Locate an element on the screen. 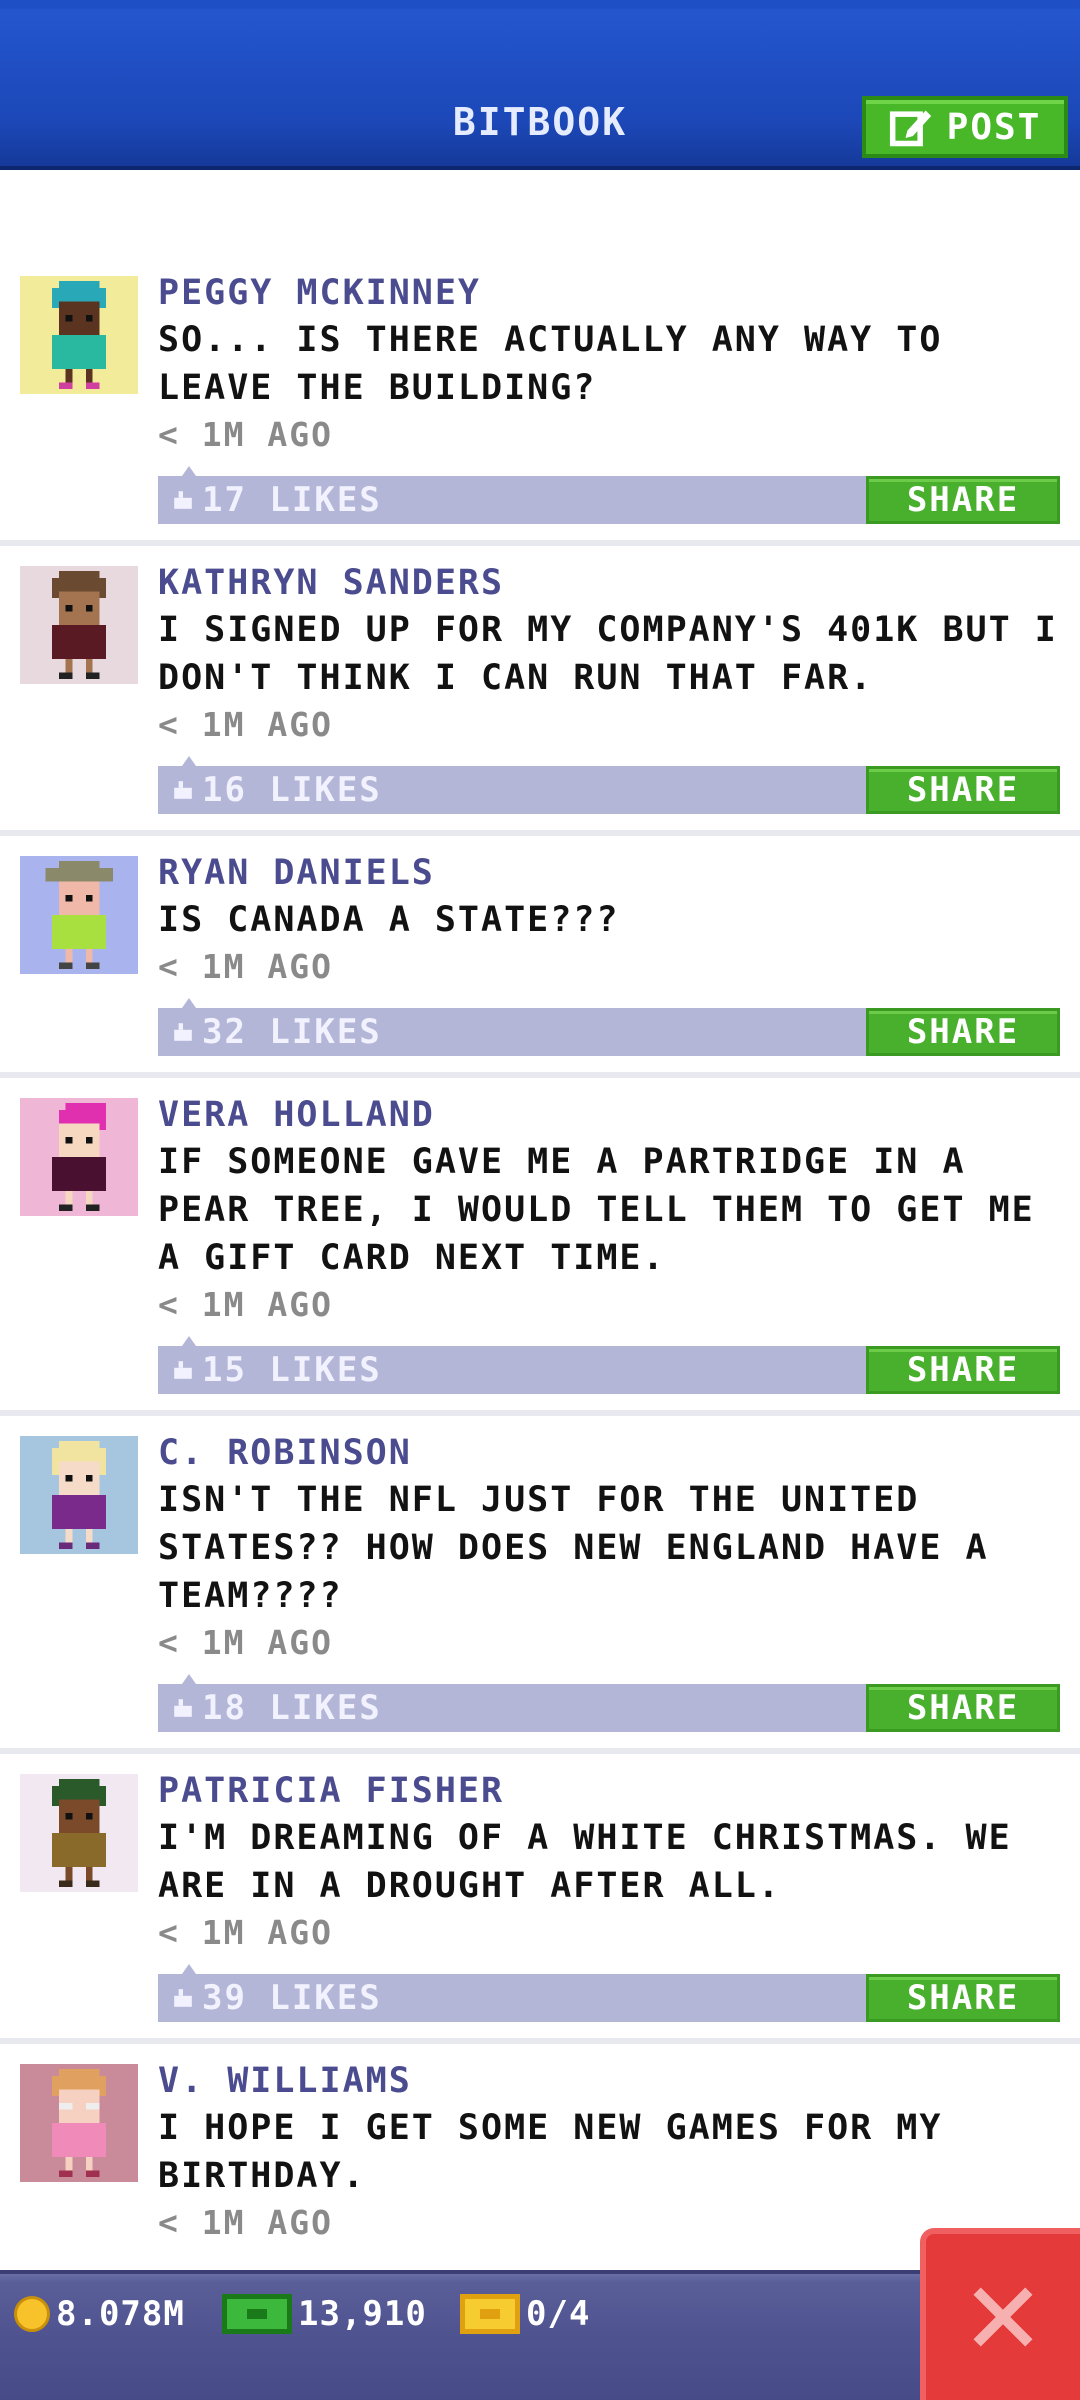 Image resolution: width=1080 pixels, height=2400 pixels. coins-value: 8.078M is located at coordinates (120, 2314).